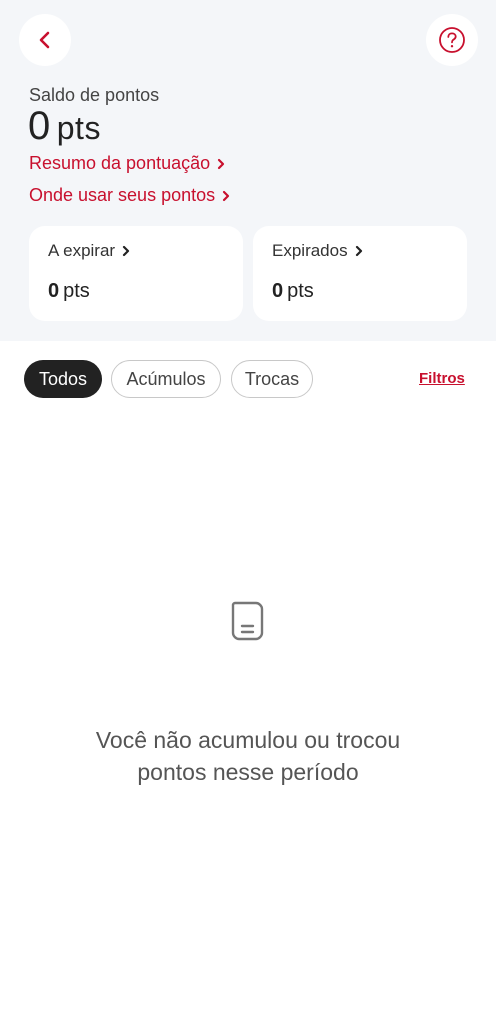 The height and width of the screenshot is (1024, 496). Describe the element at coordinates (63, 379) in the screenshot. I see `filter-chip-todos: Todos` at that location.